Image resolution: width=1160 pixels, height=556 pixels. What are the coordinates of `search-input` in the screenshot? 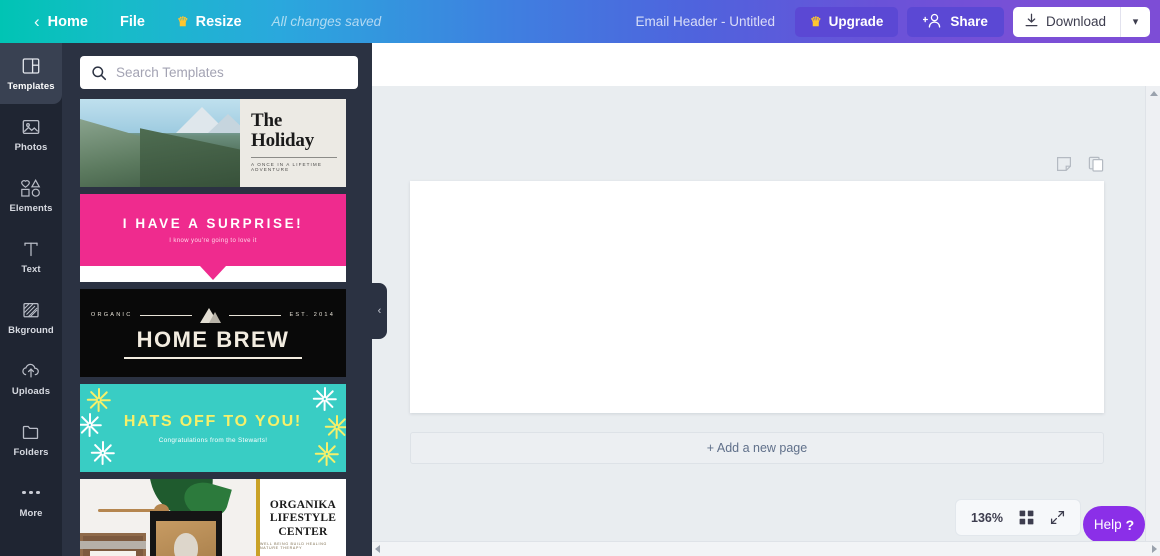 It's located at (231, 72).